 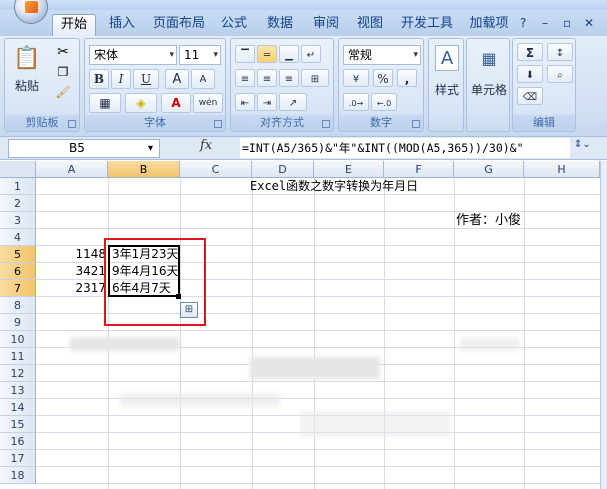 I want to click on currency-icon: ¥, so click(x=356, y=78).